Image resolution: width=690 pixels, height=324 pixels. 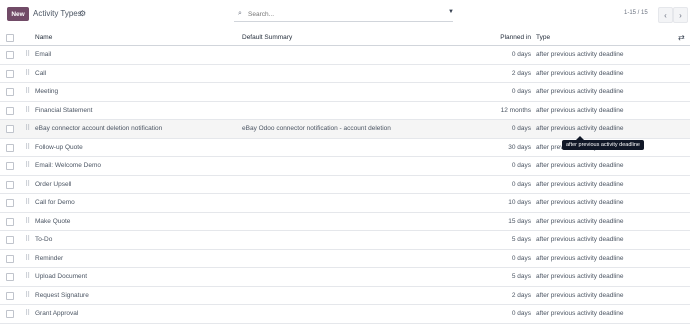 I want to click on select-all-checkbox, so click(x=10, y=38).